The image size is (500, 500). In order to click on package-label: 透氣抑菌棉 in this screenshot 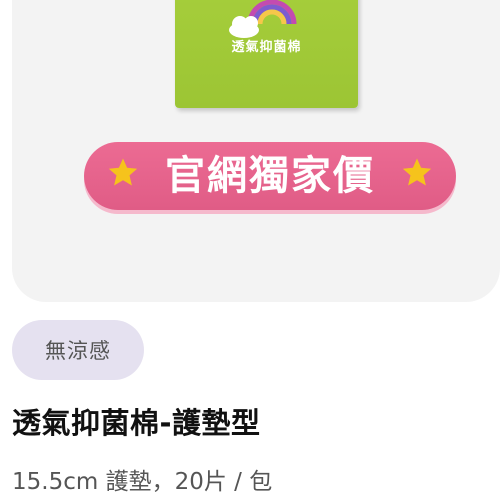, I will do `click(266, 47)`.